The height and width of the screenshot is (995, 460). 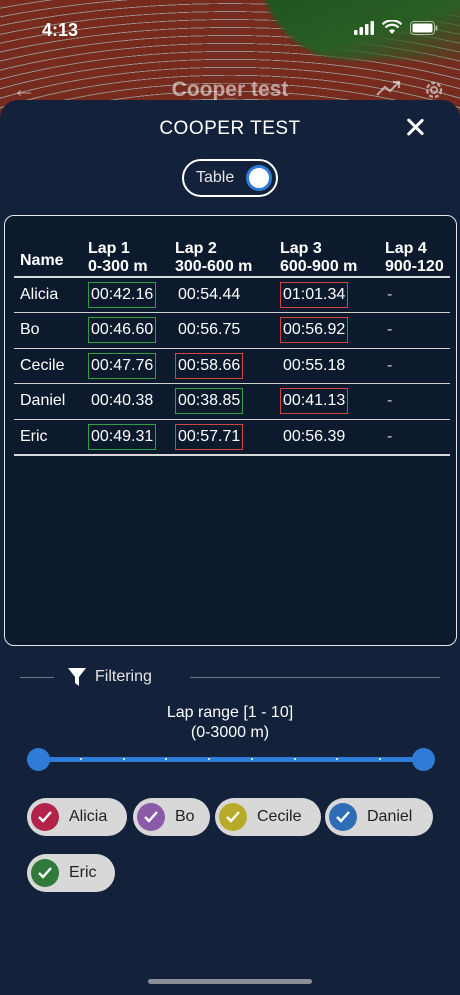 I want to click on runner-name-cell: Daniel, so click(x=43, y=401).